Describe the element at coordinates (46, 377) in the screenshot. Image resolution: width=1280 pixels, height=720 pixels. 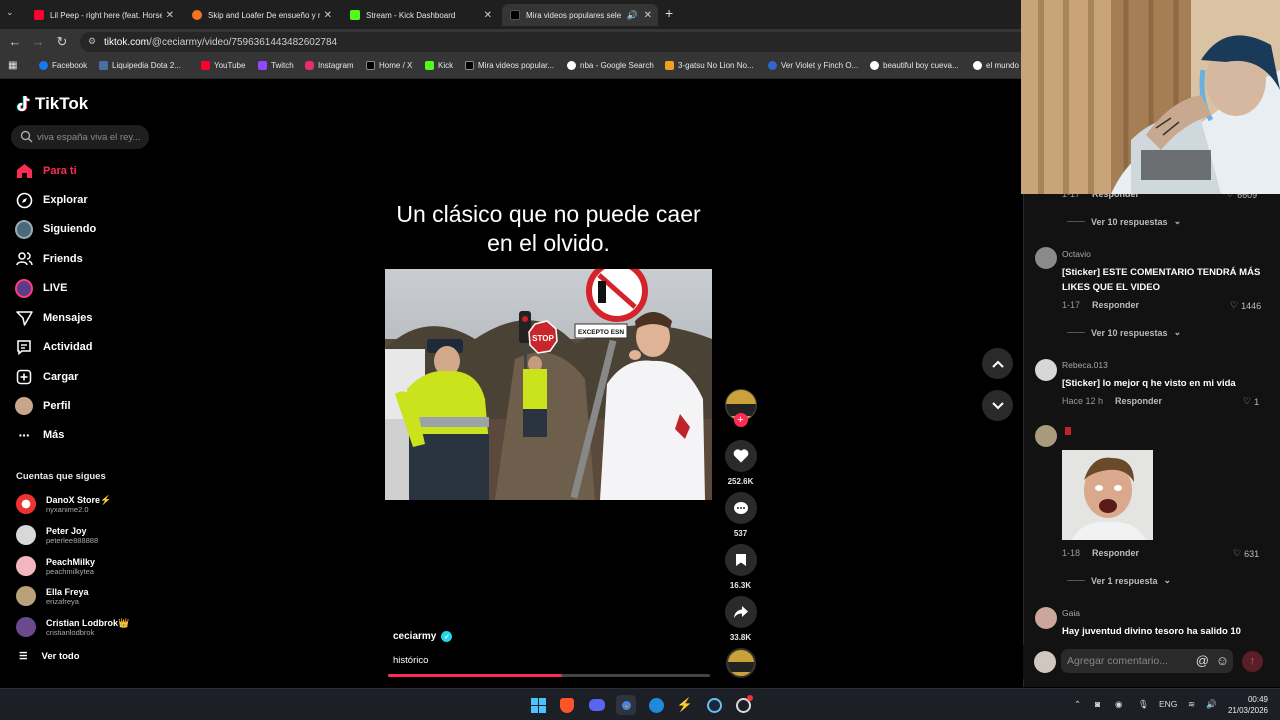
I see `nav-cargar: Cargar` at that location.